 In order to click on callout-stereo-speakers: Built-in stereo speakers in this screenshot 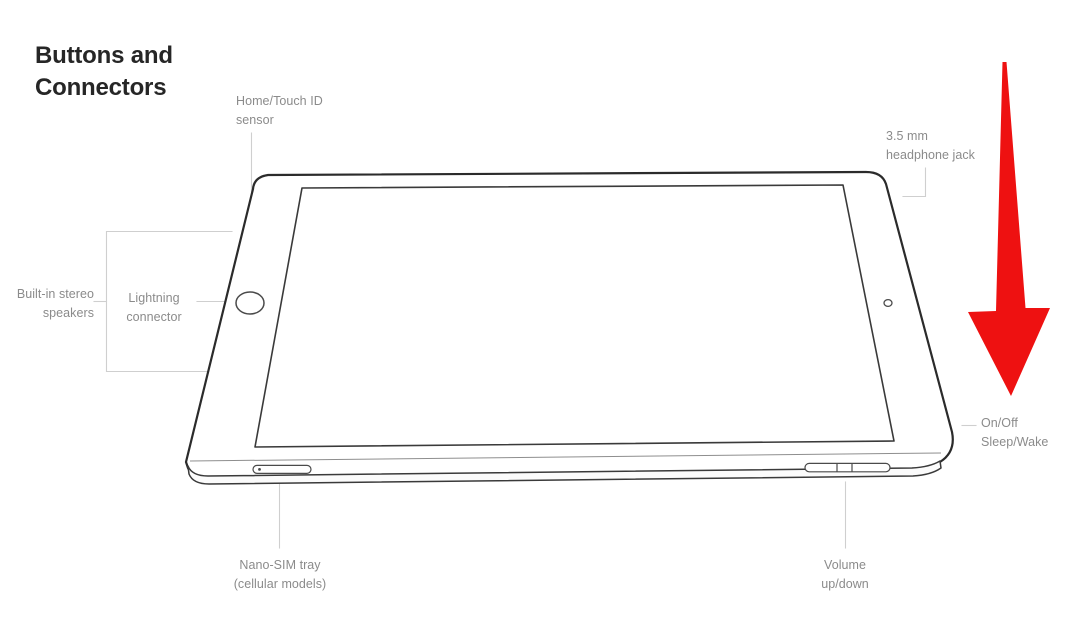, I will do `click(55, 304)`.